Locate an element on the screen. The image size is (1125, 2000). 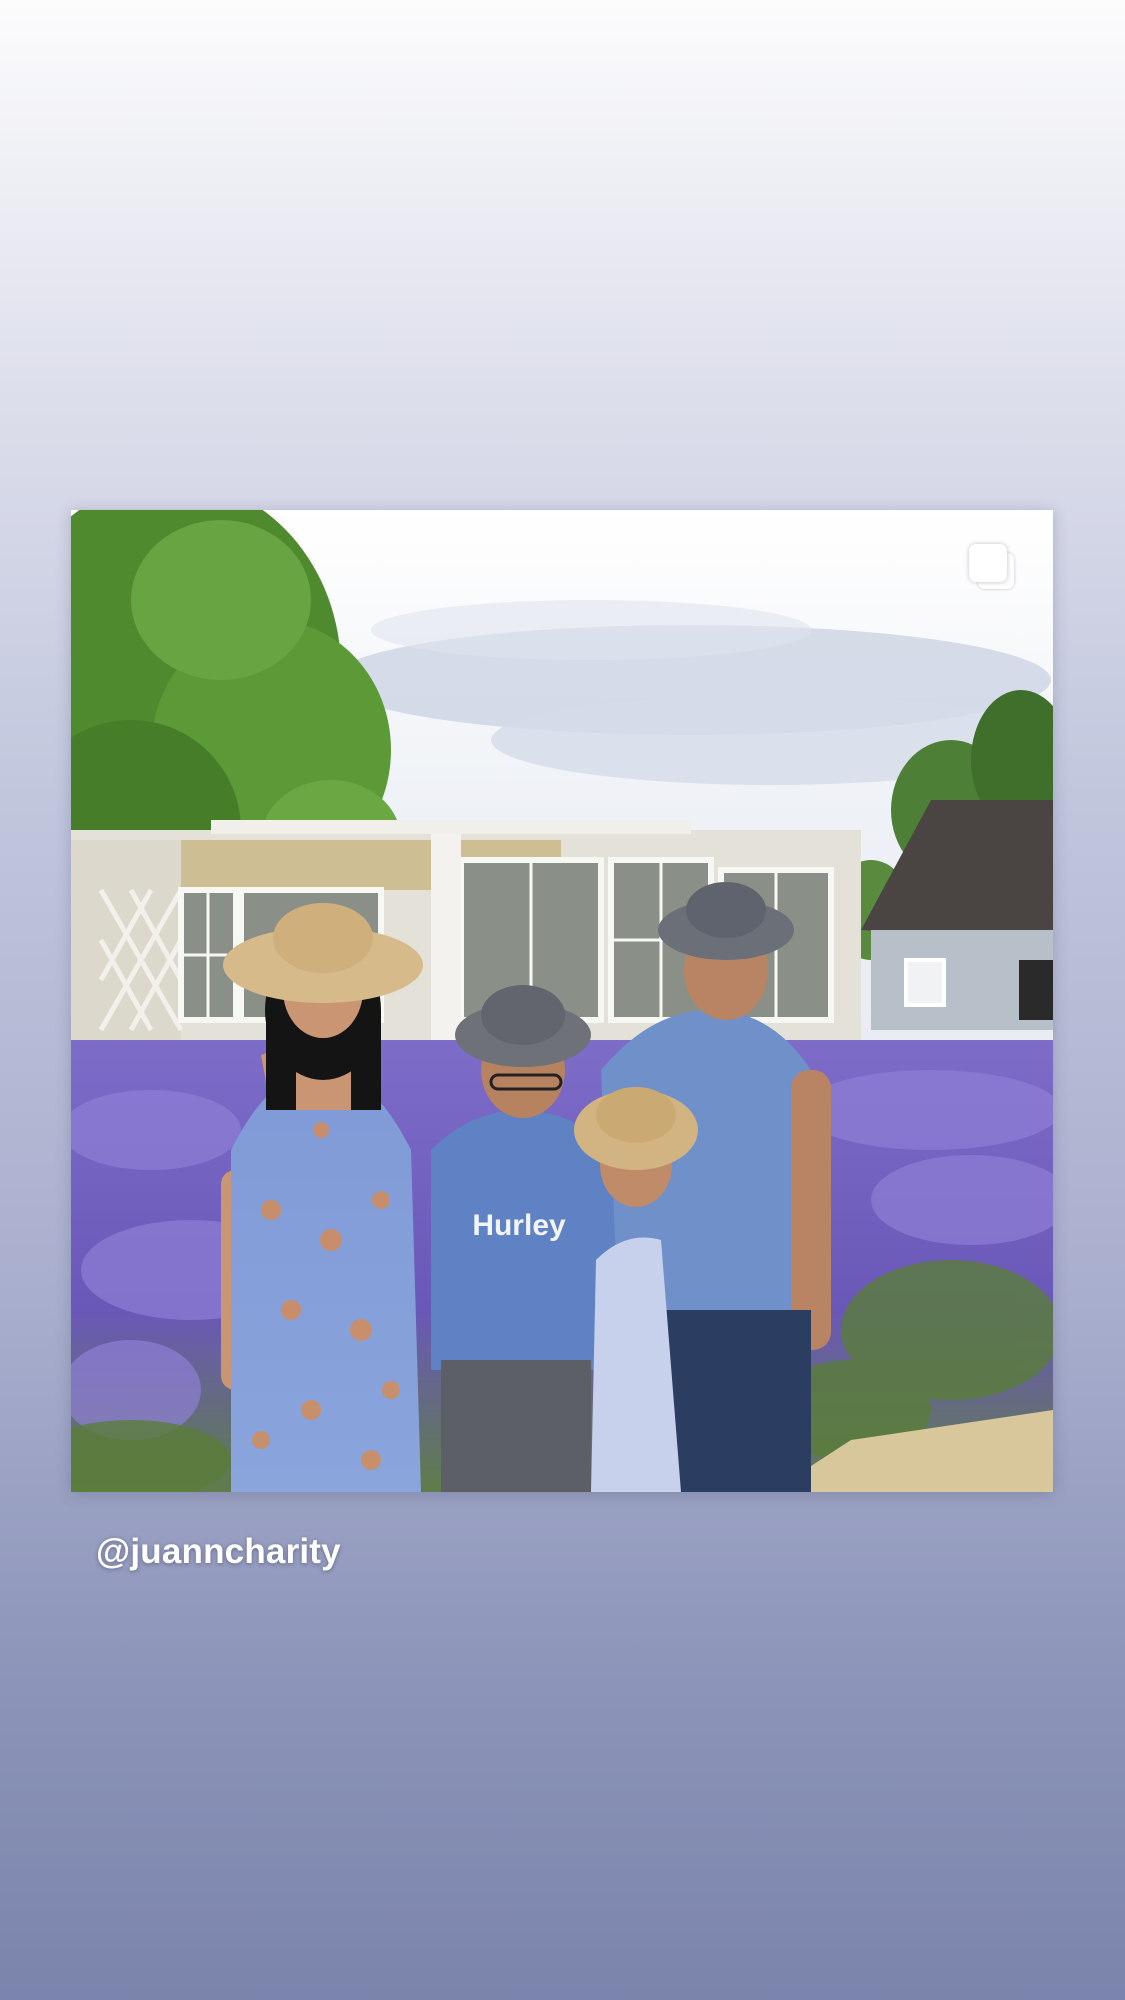
multiple-photos-icon is located at coordinates (994, 569).